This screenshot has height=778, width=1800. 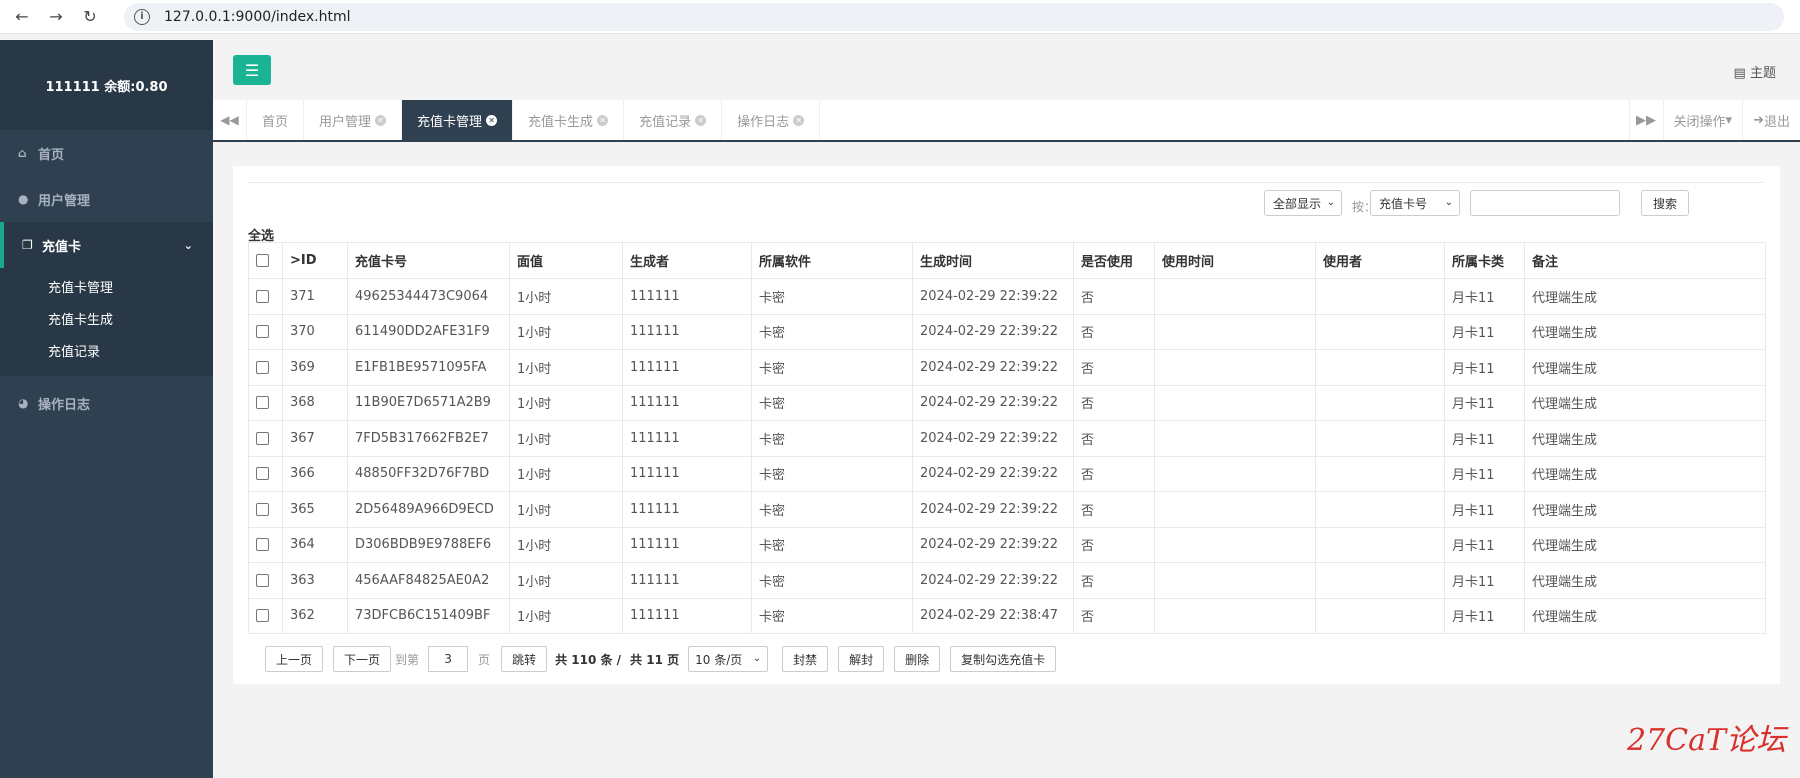 What do you see at coordinates (1303, 203) in the screenshot?
I see `show-filter-select: 全部显示 ⌄` at bounding box center [1303, 203].